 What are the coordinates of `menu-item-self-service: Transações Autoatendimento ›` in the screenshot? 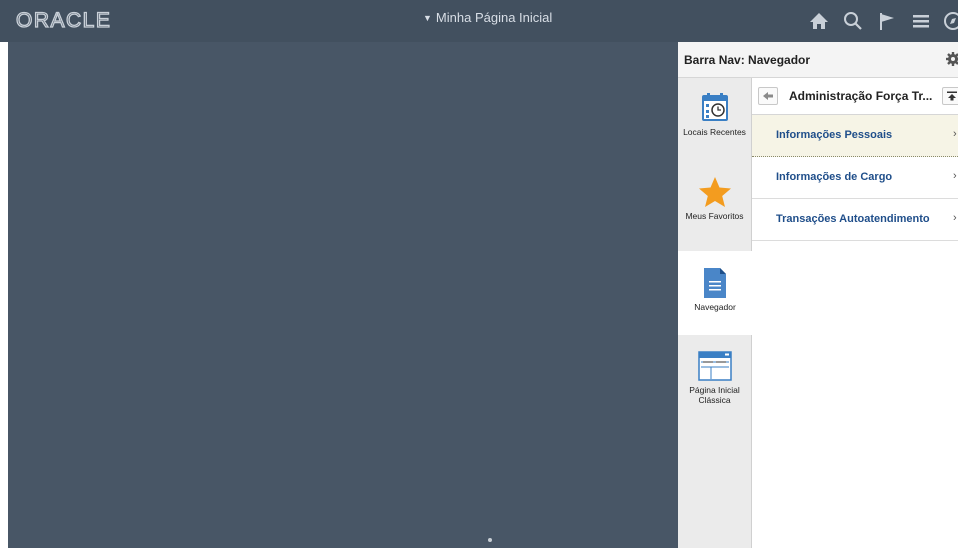 It's located at (855, 220).